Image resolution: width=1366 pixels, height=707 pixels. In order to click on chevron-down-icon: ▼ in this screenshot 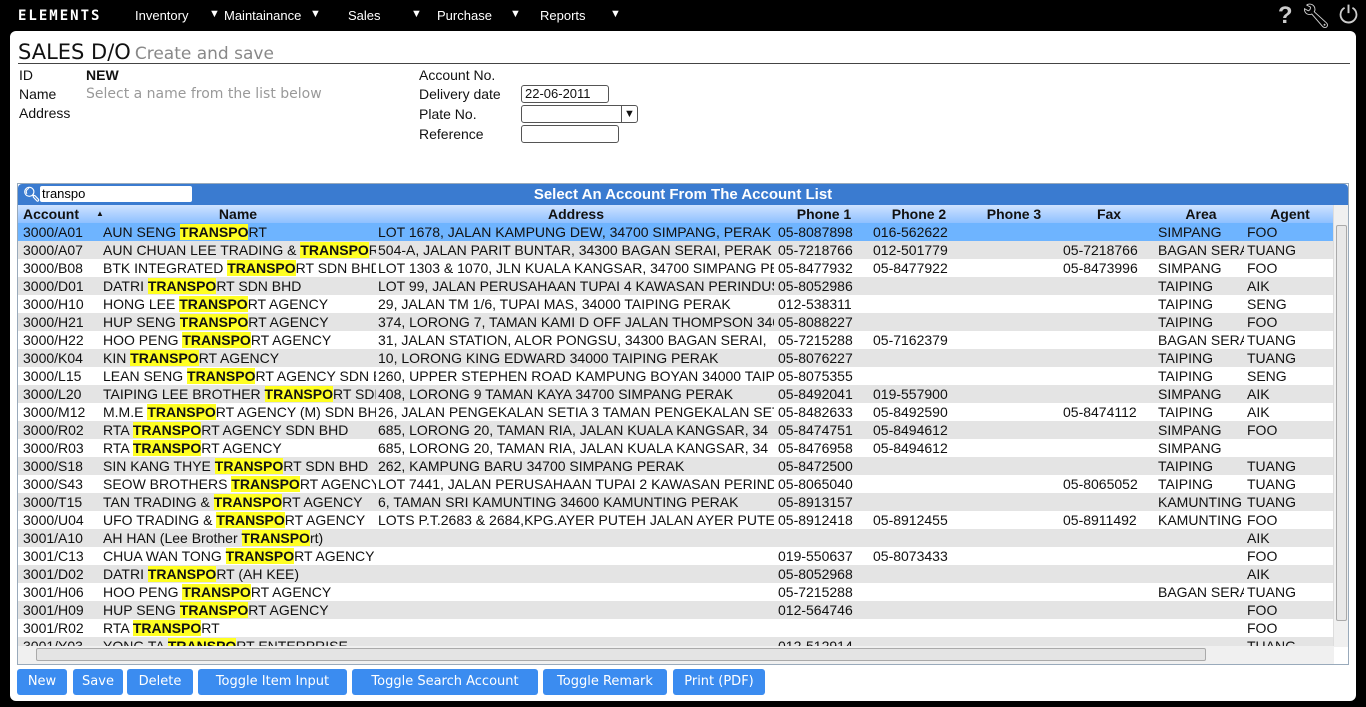, I will do `click(629, 114)`.